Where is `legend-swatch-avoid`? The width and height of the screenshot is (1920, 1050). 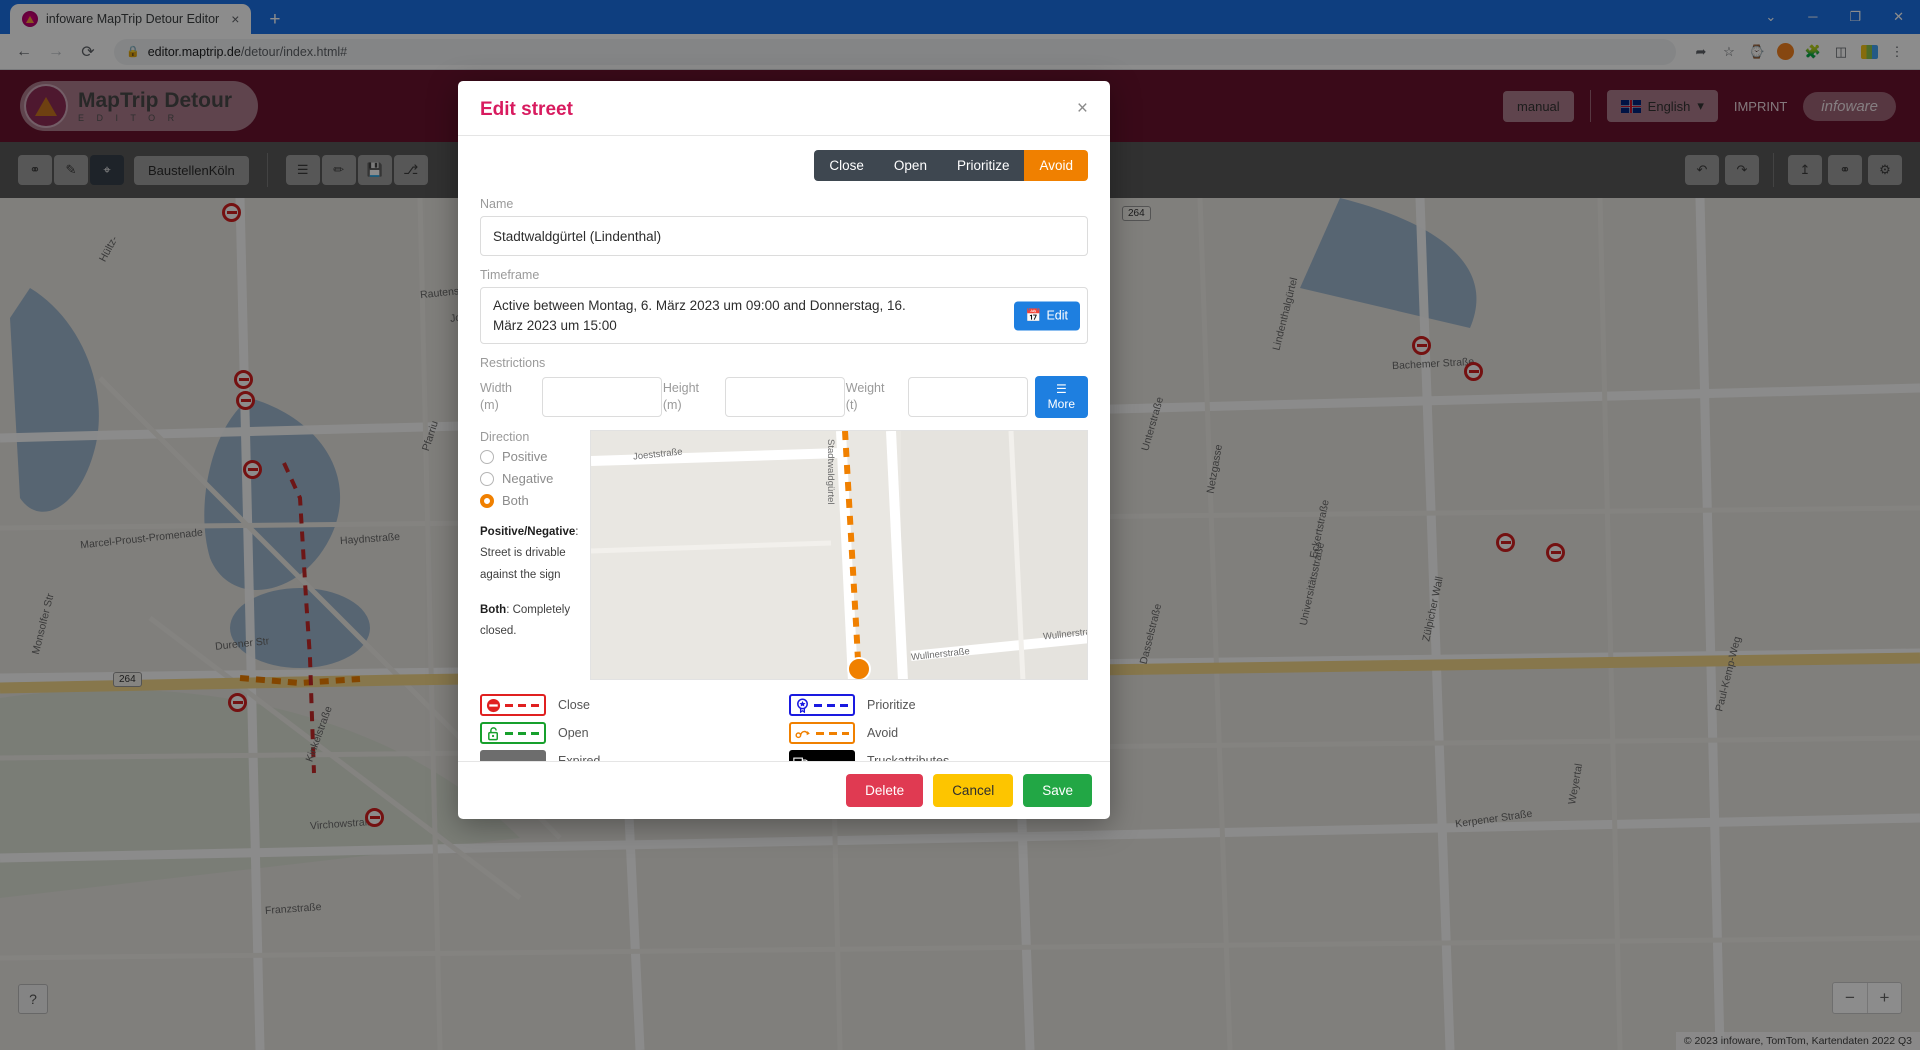 legend-swatch-avoid is located at coordinates (822, 733).